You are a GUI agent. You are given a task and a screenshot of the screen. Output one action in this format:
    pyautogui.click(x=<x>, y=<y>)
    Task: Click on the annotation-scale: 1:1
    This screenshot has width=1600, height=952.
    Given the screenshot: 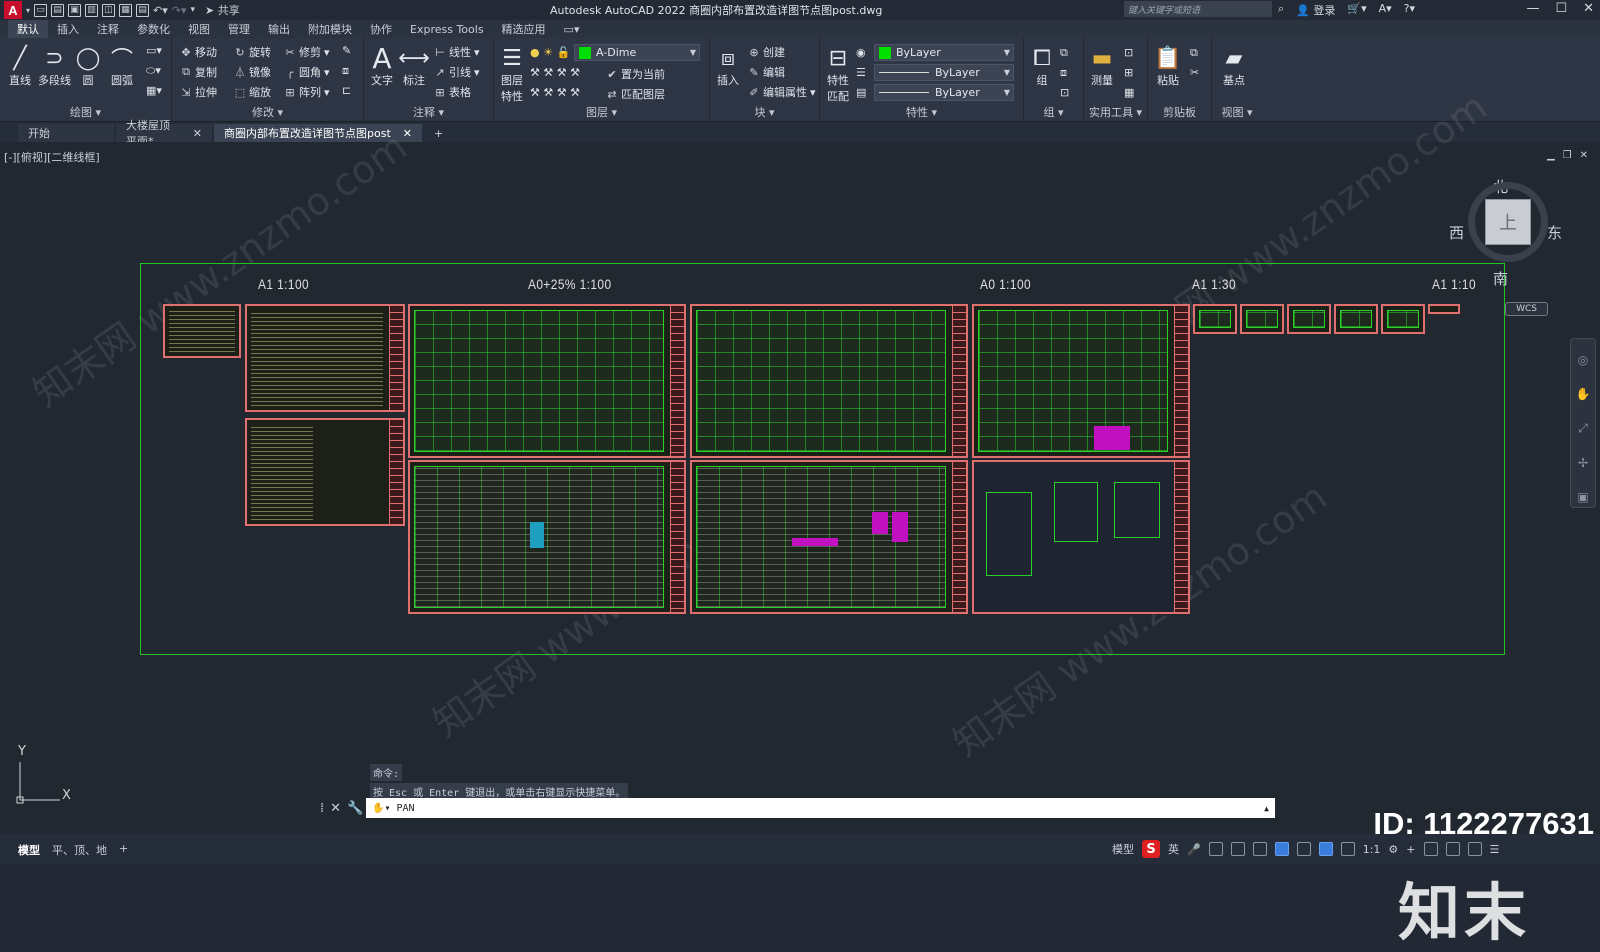 What is the action you would take?
    pyautogui.click(x=1372, y=849)
    